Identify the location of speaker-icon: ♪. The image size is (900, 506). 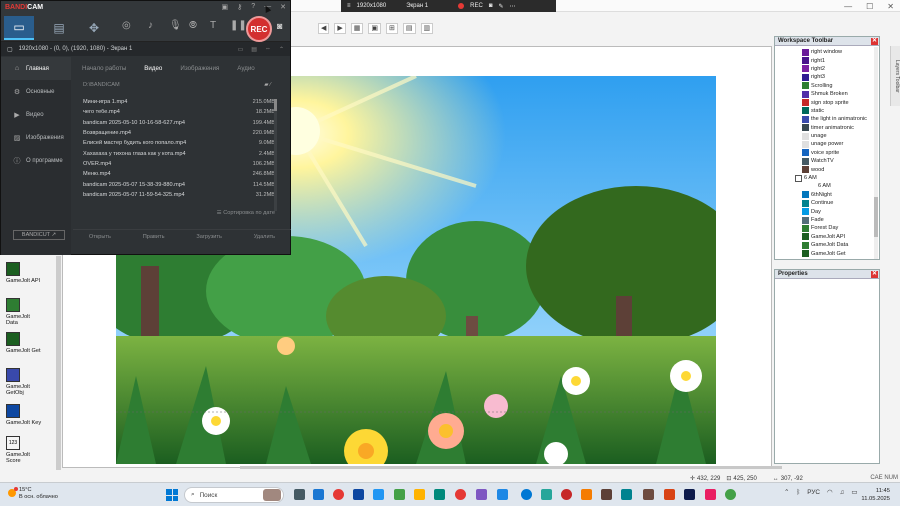
(150, 25).